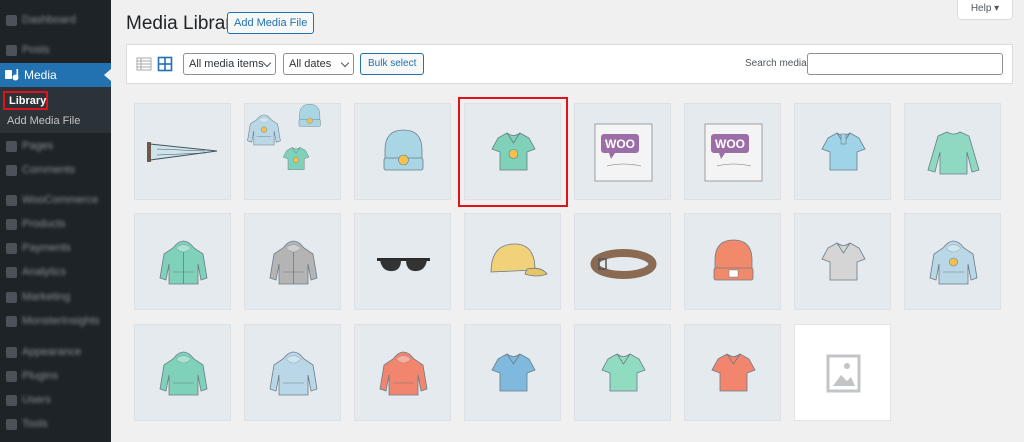 The image size is (1024, 442). What do you see at coordinates (732, 372) in the screenshot?
I see `media-tile-vneck-red` at bounding box center [732, 372].